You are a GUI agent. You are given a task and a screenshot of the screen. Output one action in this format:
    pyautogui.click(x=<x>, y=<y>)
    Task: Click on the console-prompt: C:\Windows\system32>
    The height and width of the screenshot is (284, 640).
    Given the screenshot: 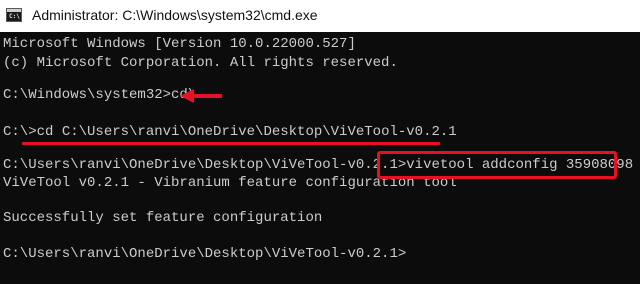 What is the action you would take?
    pyautogui.click(x=87, y=95)
    